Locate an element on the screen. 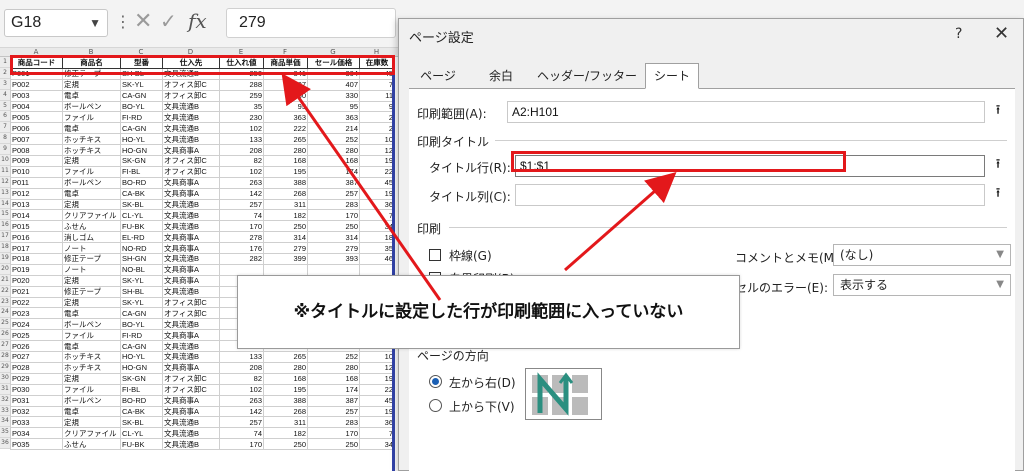 The width and height of the screenshot is (1024, 471). table-cell: 2 is located at coordinates (377, 128).